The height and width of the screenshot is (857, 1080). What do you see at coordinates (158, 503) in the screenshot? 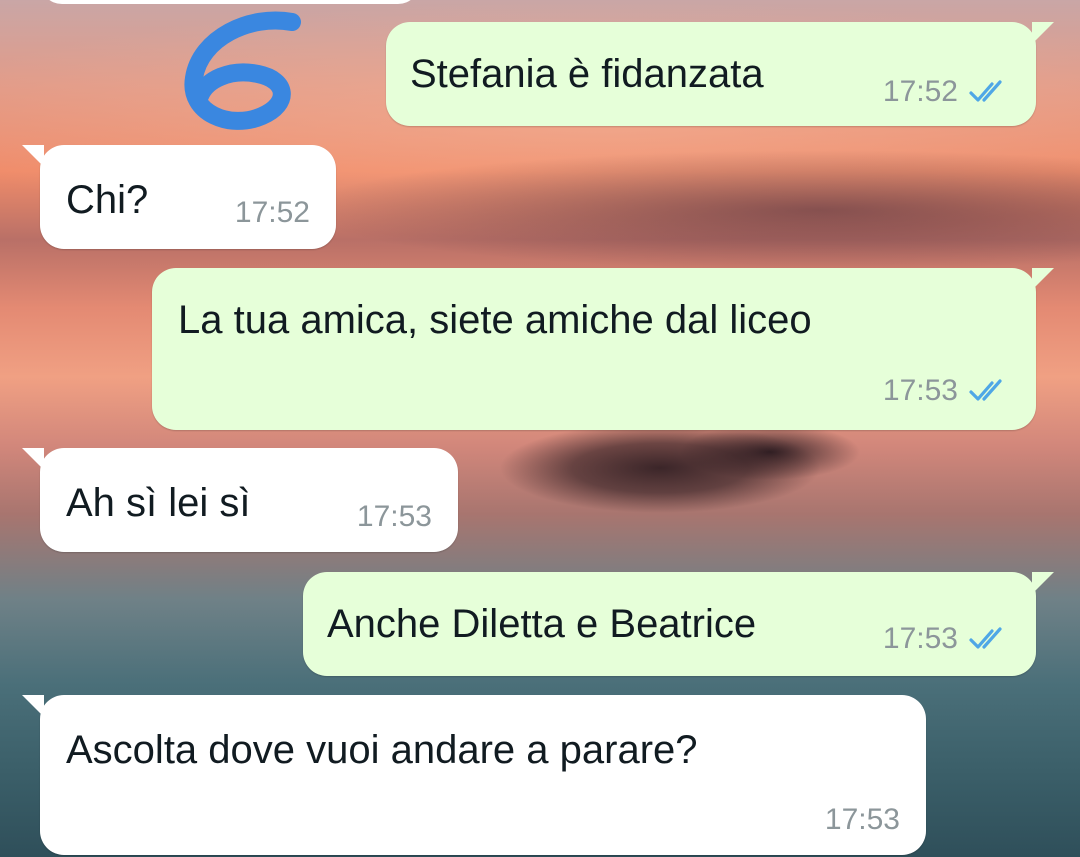
I see `message-text: Ah sì lei sì` at bounding box center [158, 503].